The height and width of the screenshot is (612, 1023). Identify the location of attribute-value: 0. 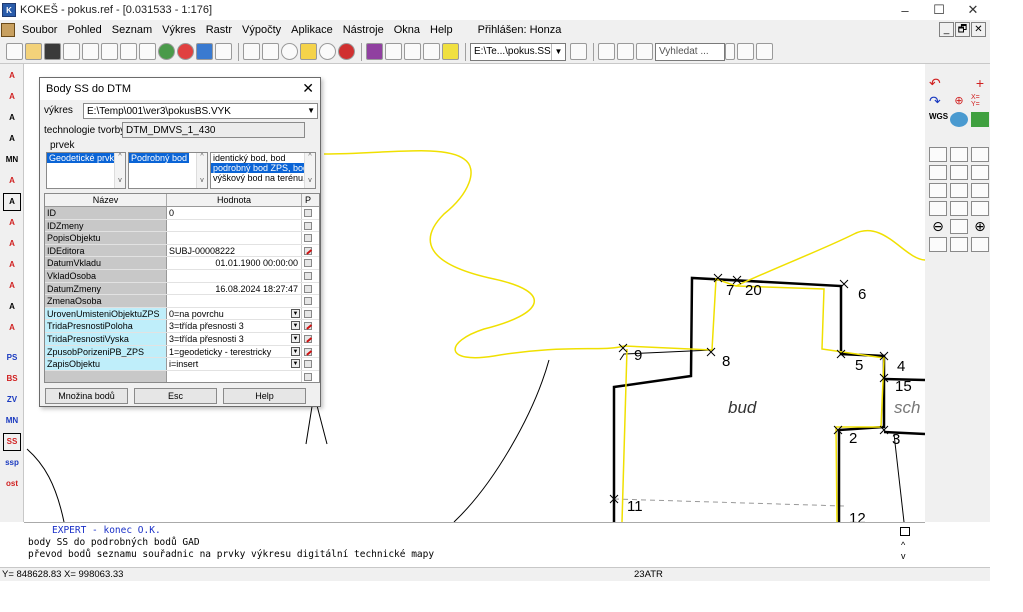
(234, 213).